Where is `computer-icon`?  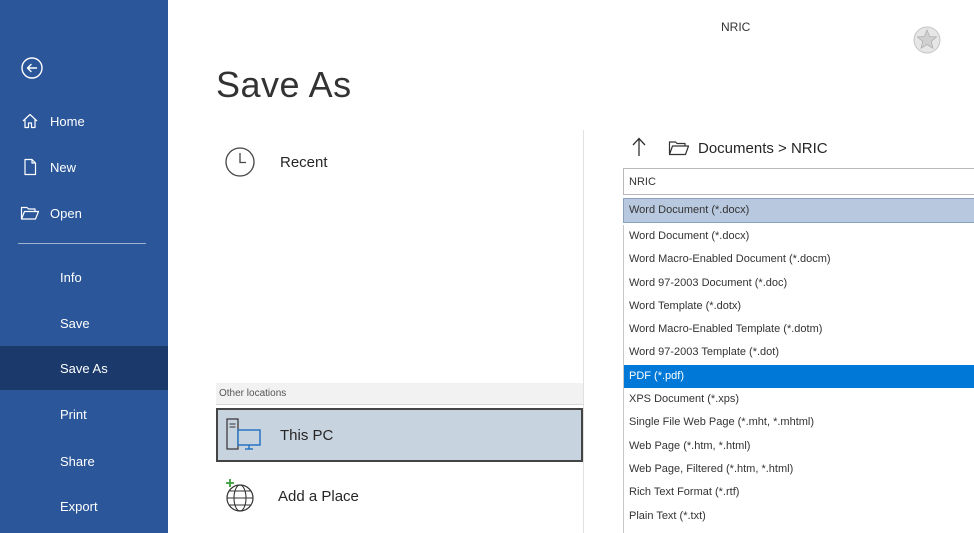
computer-icon is located at coordinates (244, 435).